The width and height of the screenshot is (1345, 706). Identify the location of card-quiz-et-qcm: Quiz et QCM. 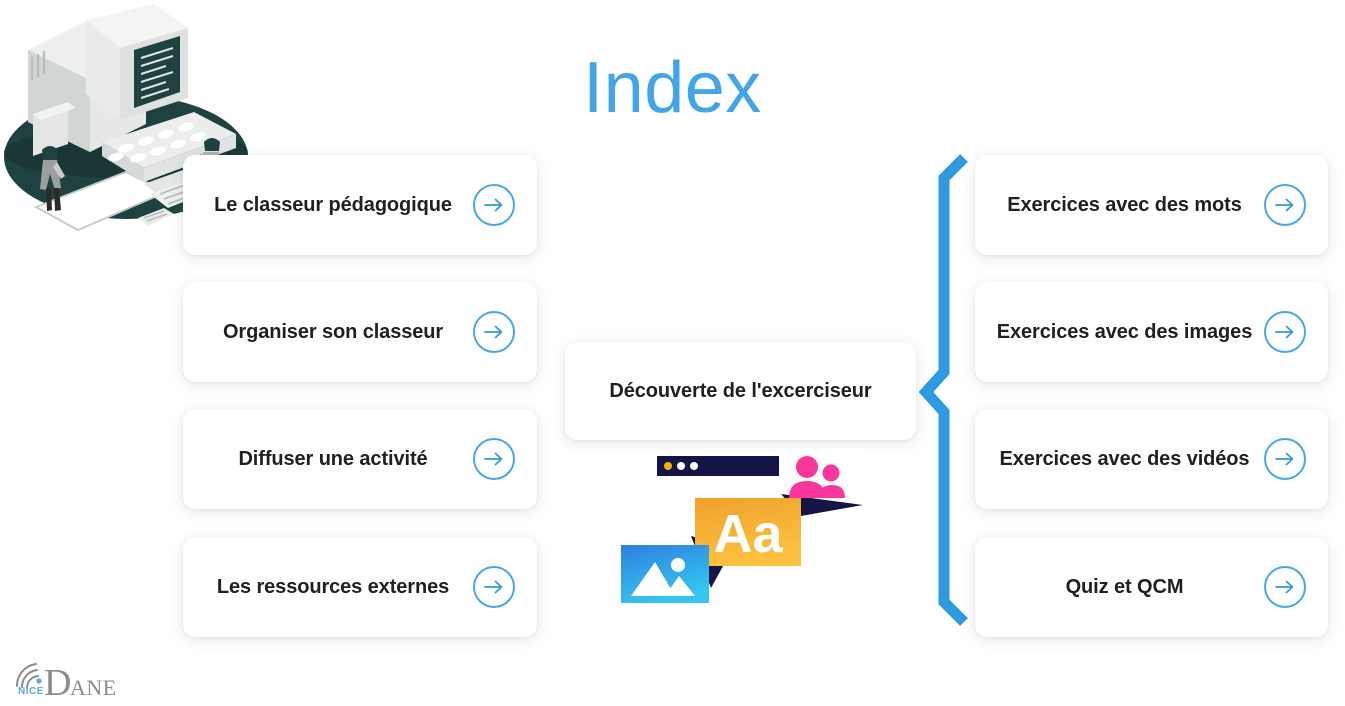
(1151, 587).